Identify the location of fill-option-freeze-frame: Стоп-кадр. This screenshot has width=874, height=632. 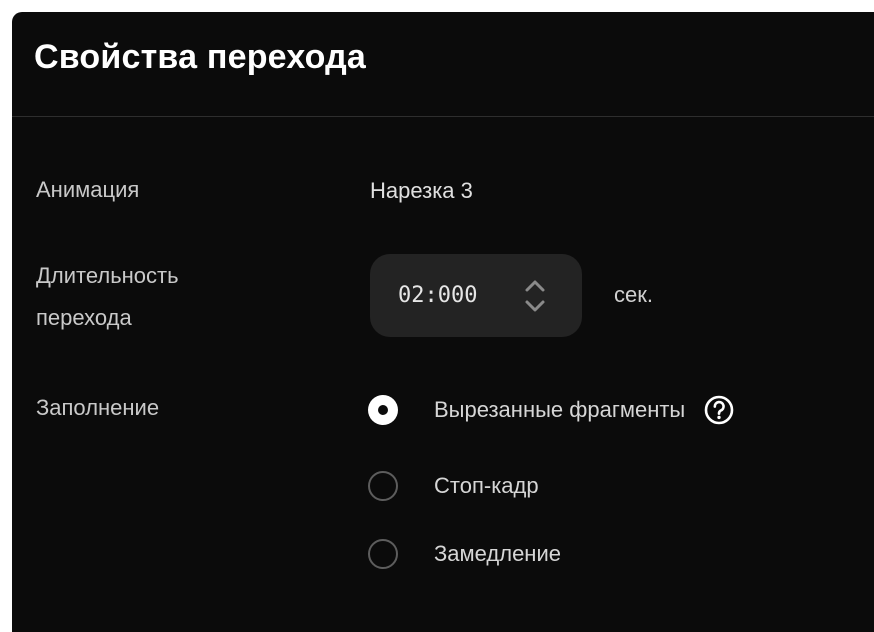
(453, 486).